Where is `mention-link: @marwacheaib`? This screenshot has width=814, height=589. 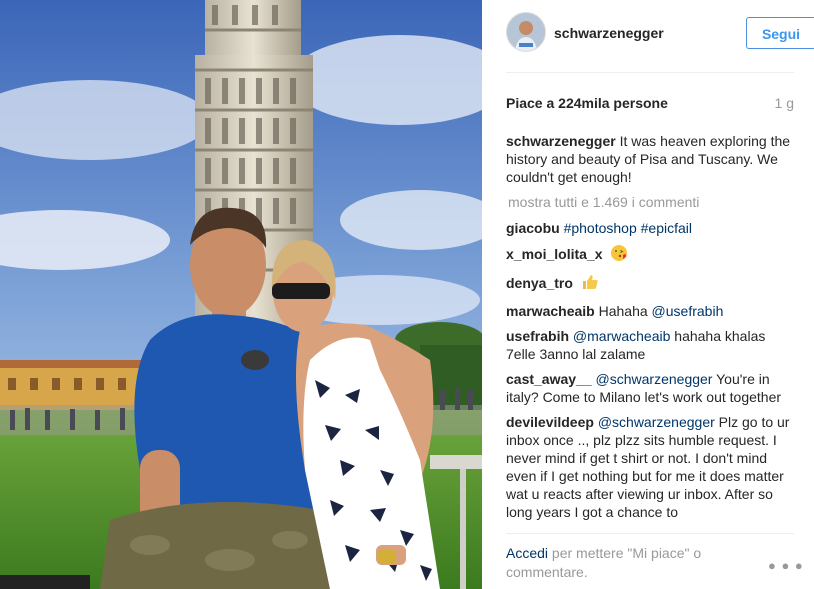
mention-link: @marwacheaib is located at coordinates (621, 336).